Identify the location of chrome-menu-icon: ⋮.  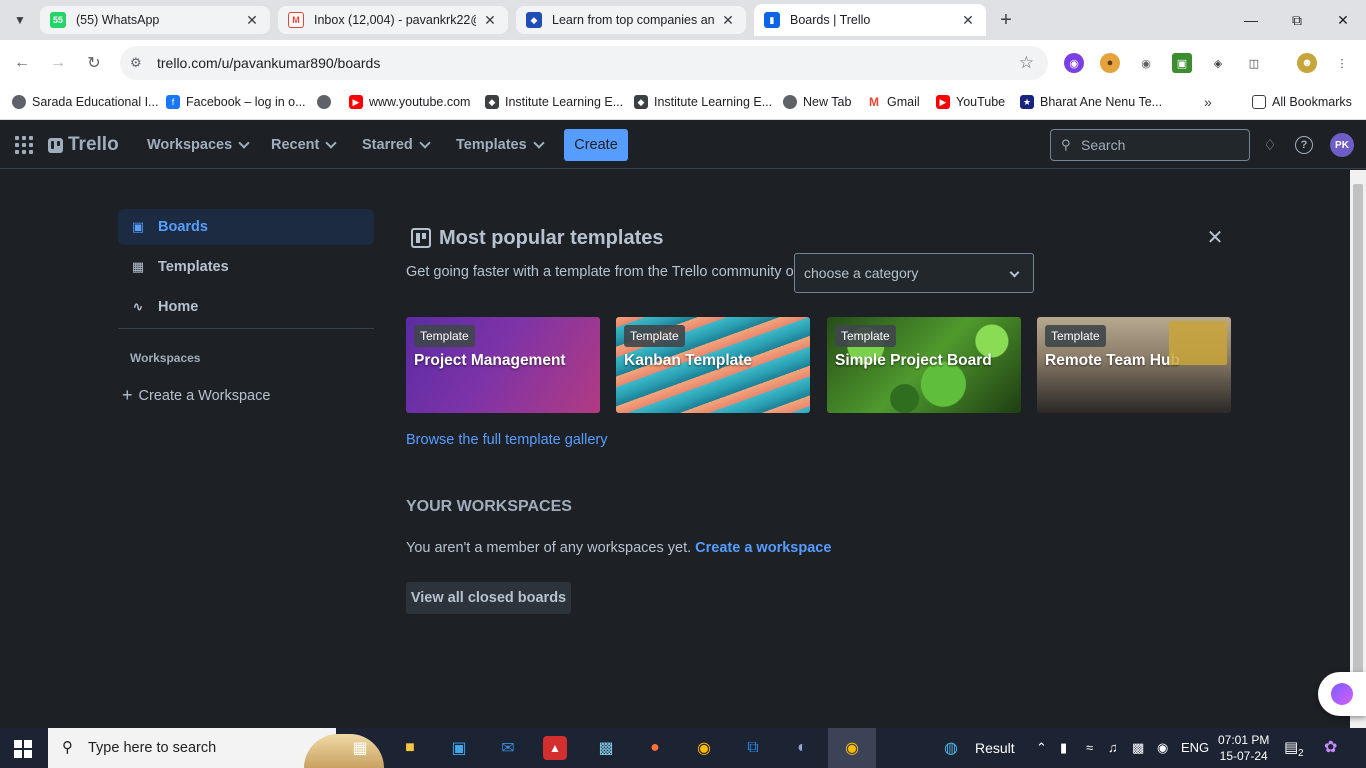
(1342, 63).